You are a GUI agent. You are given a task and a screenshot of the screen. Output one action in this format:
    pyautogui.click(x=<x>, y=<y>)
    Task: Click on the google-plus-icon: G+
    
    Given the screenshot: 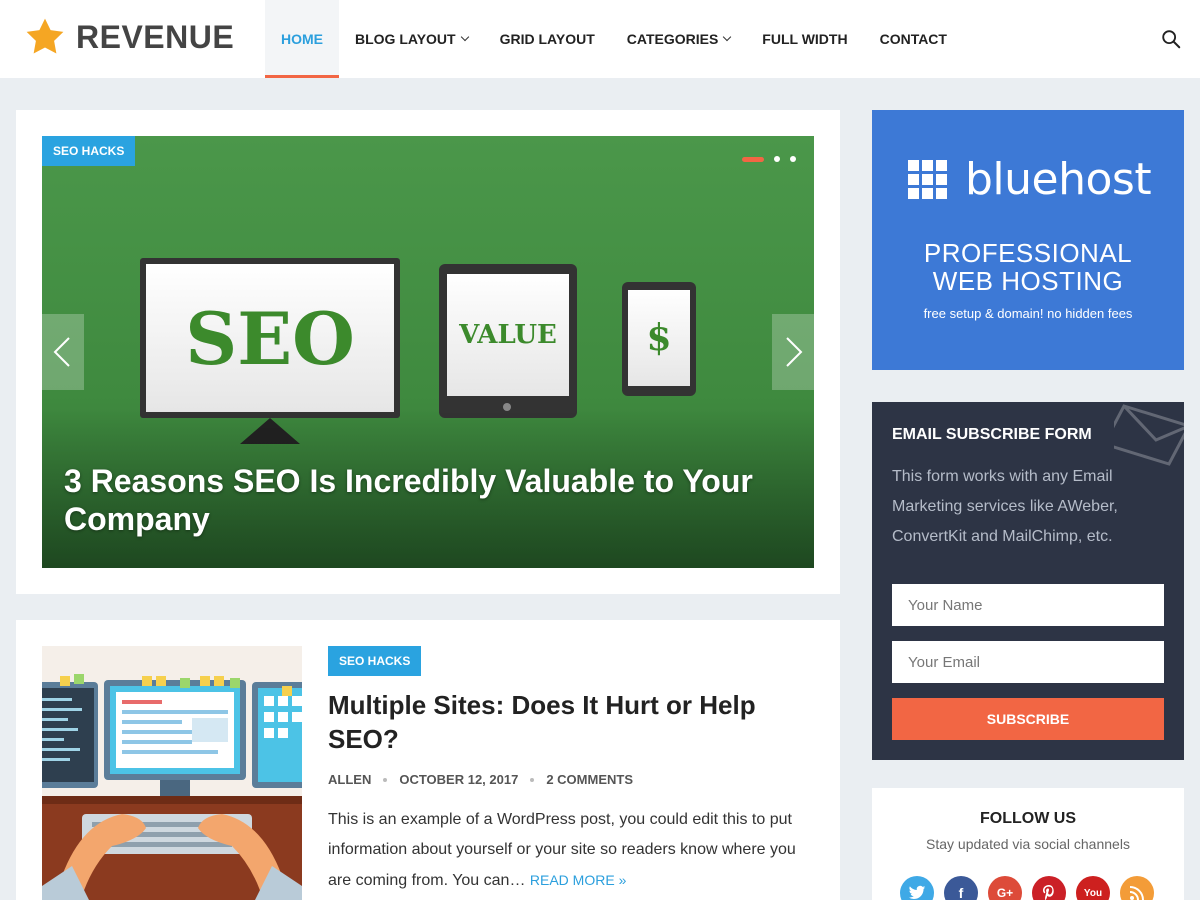 What is the action you would take?
    pyautogui.click(x=1005, y=888)
    